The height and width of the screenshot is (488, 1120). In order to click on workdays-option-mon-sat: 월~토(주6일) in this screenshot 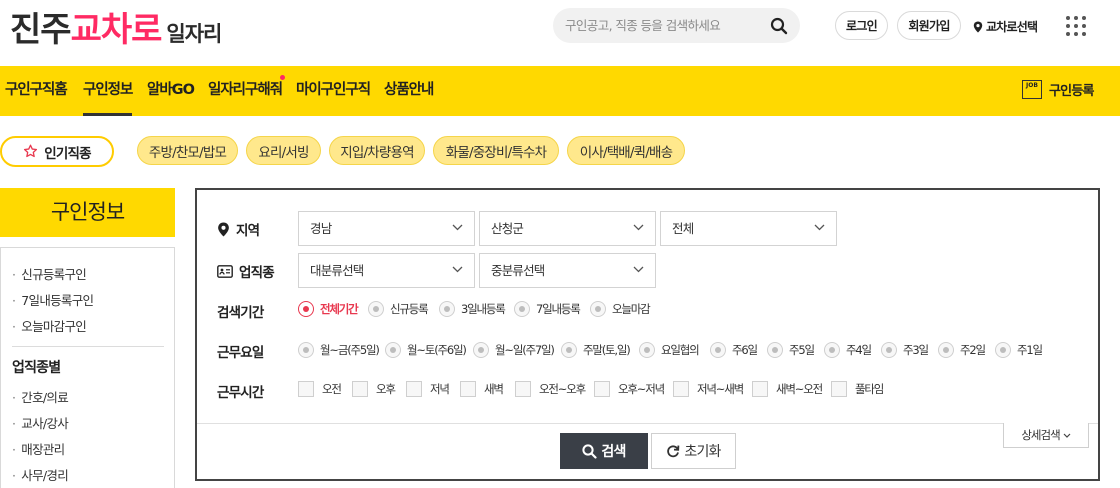, I will do `click(426, 350)`.